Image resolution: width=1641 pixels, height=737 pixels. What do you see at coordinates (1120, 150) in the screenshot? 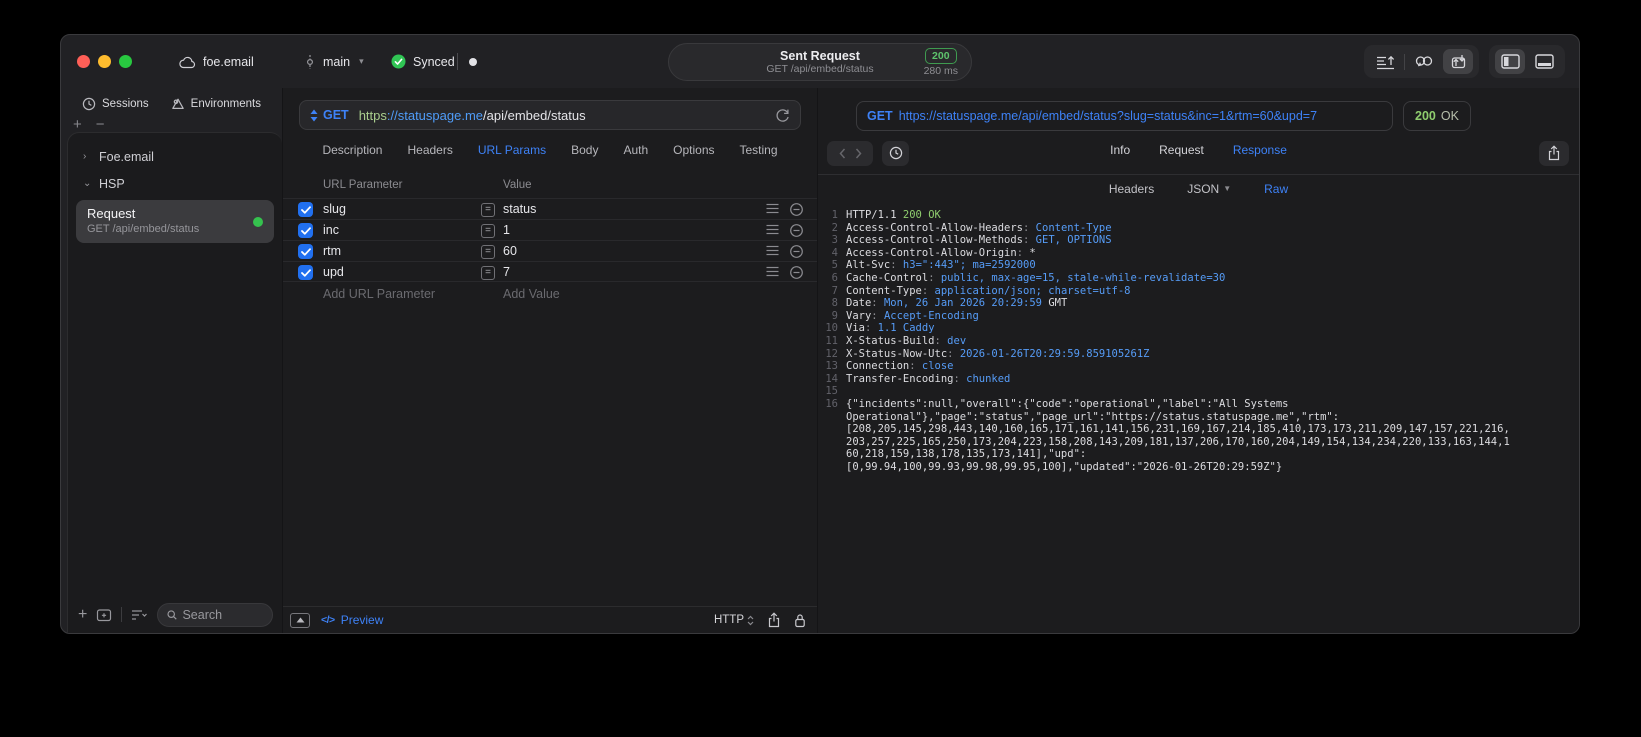
I see `tab-info: Info` at bounding box center [1120, 150].